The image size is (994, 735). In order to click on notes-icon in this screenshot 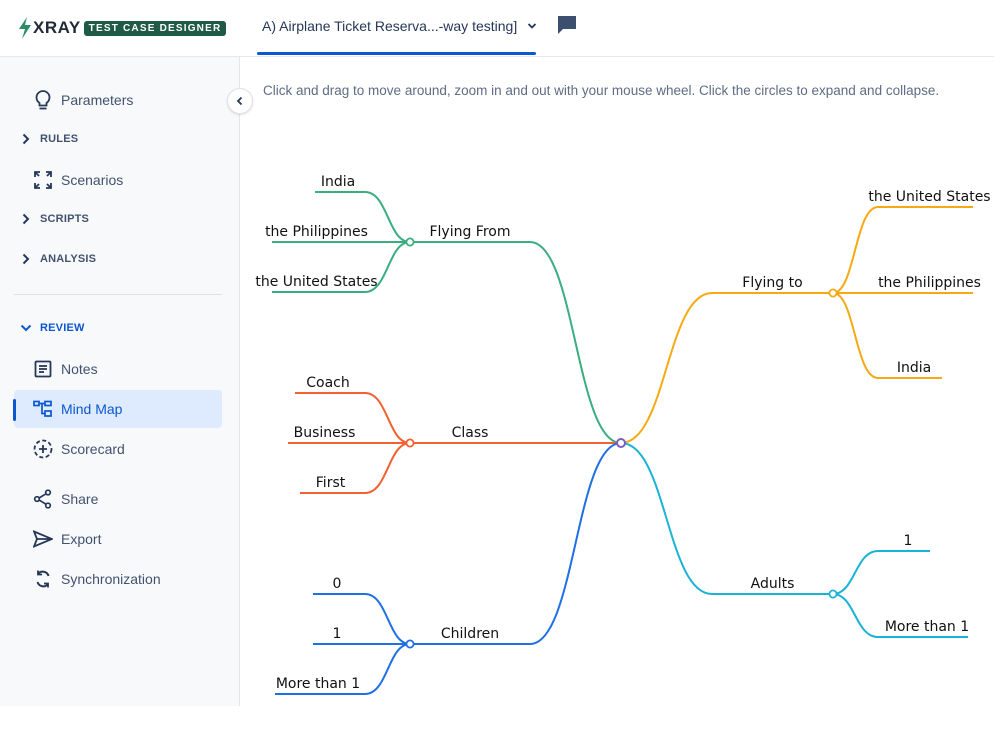, I will do `click(43, 369)`.